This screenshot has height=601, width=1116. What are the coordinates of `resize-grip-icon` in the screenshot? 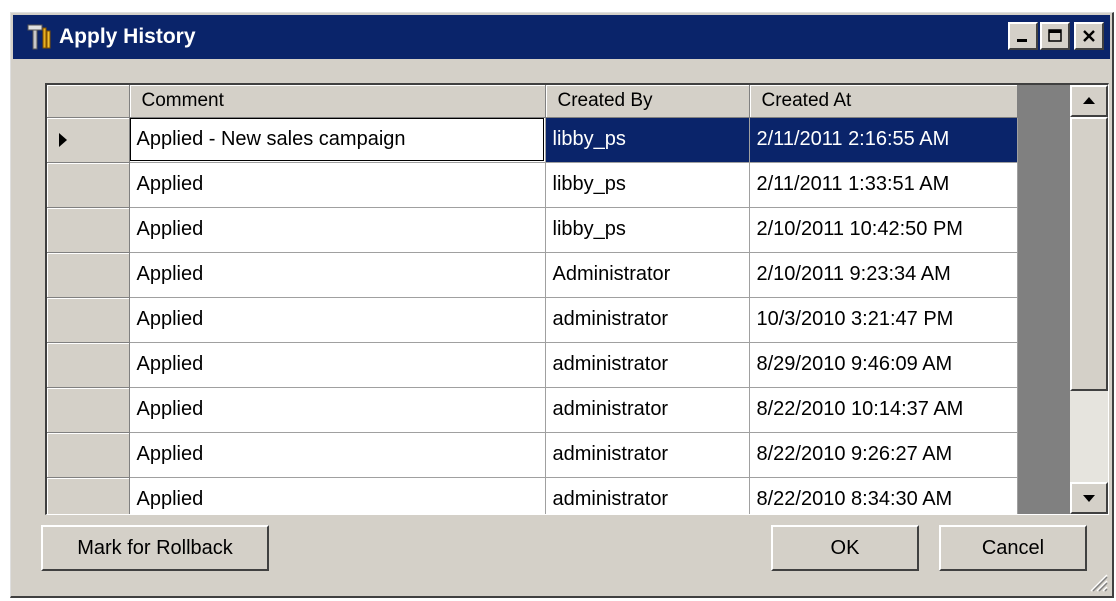 It's located at (1097, 581).